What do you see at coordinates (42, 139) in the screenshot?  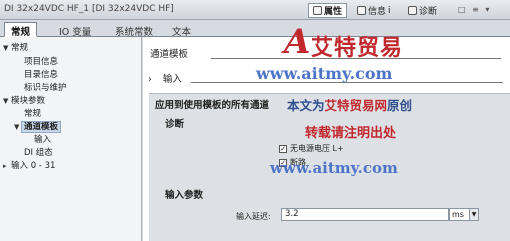 I see `tree-item-input: 输入` at bounding box center [42, 139].